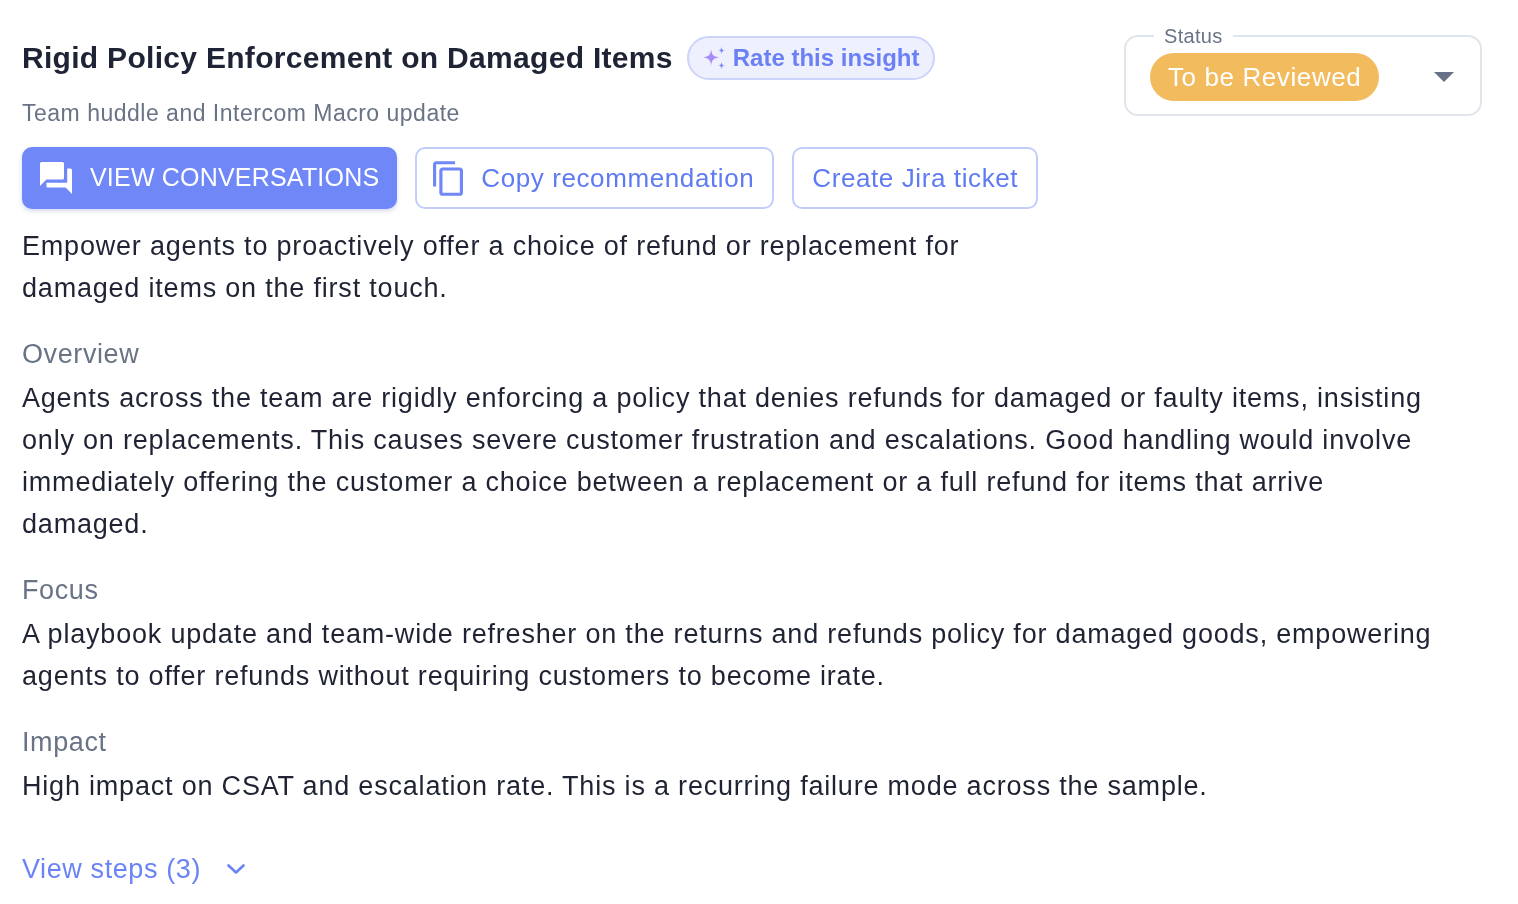 This screenshot has width=1518, height=904. Describe the element at coordinates (727, 655) in the screenshot. I see `section-text: A playbook update and team-wide refresher on the returns and refunds policy for damaged goods, empowering agents to offer refunds without requiring customers to become irate.` at that location.